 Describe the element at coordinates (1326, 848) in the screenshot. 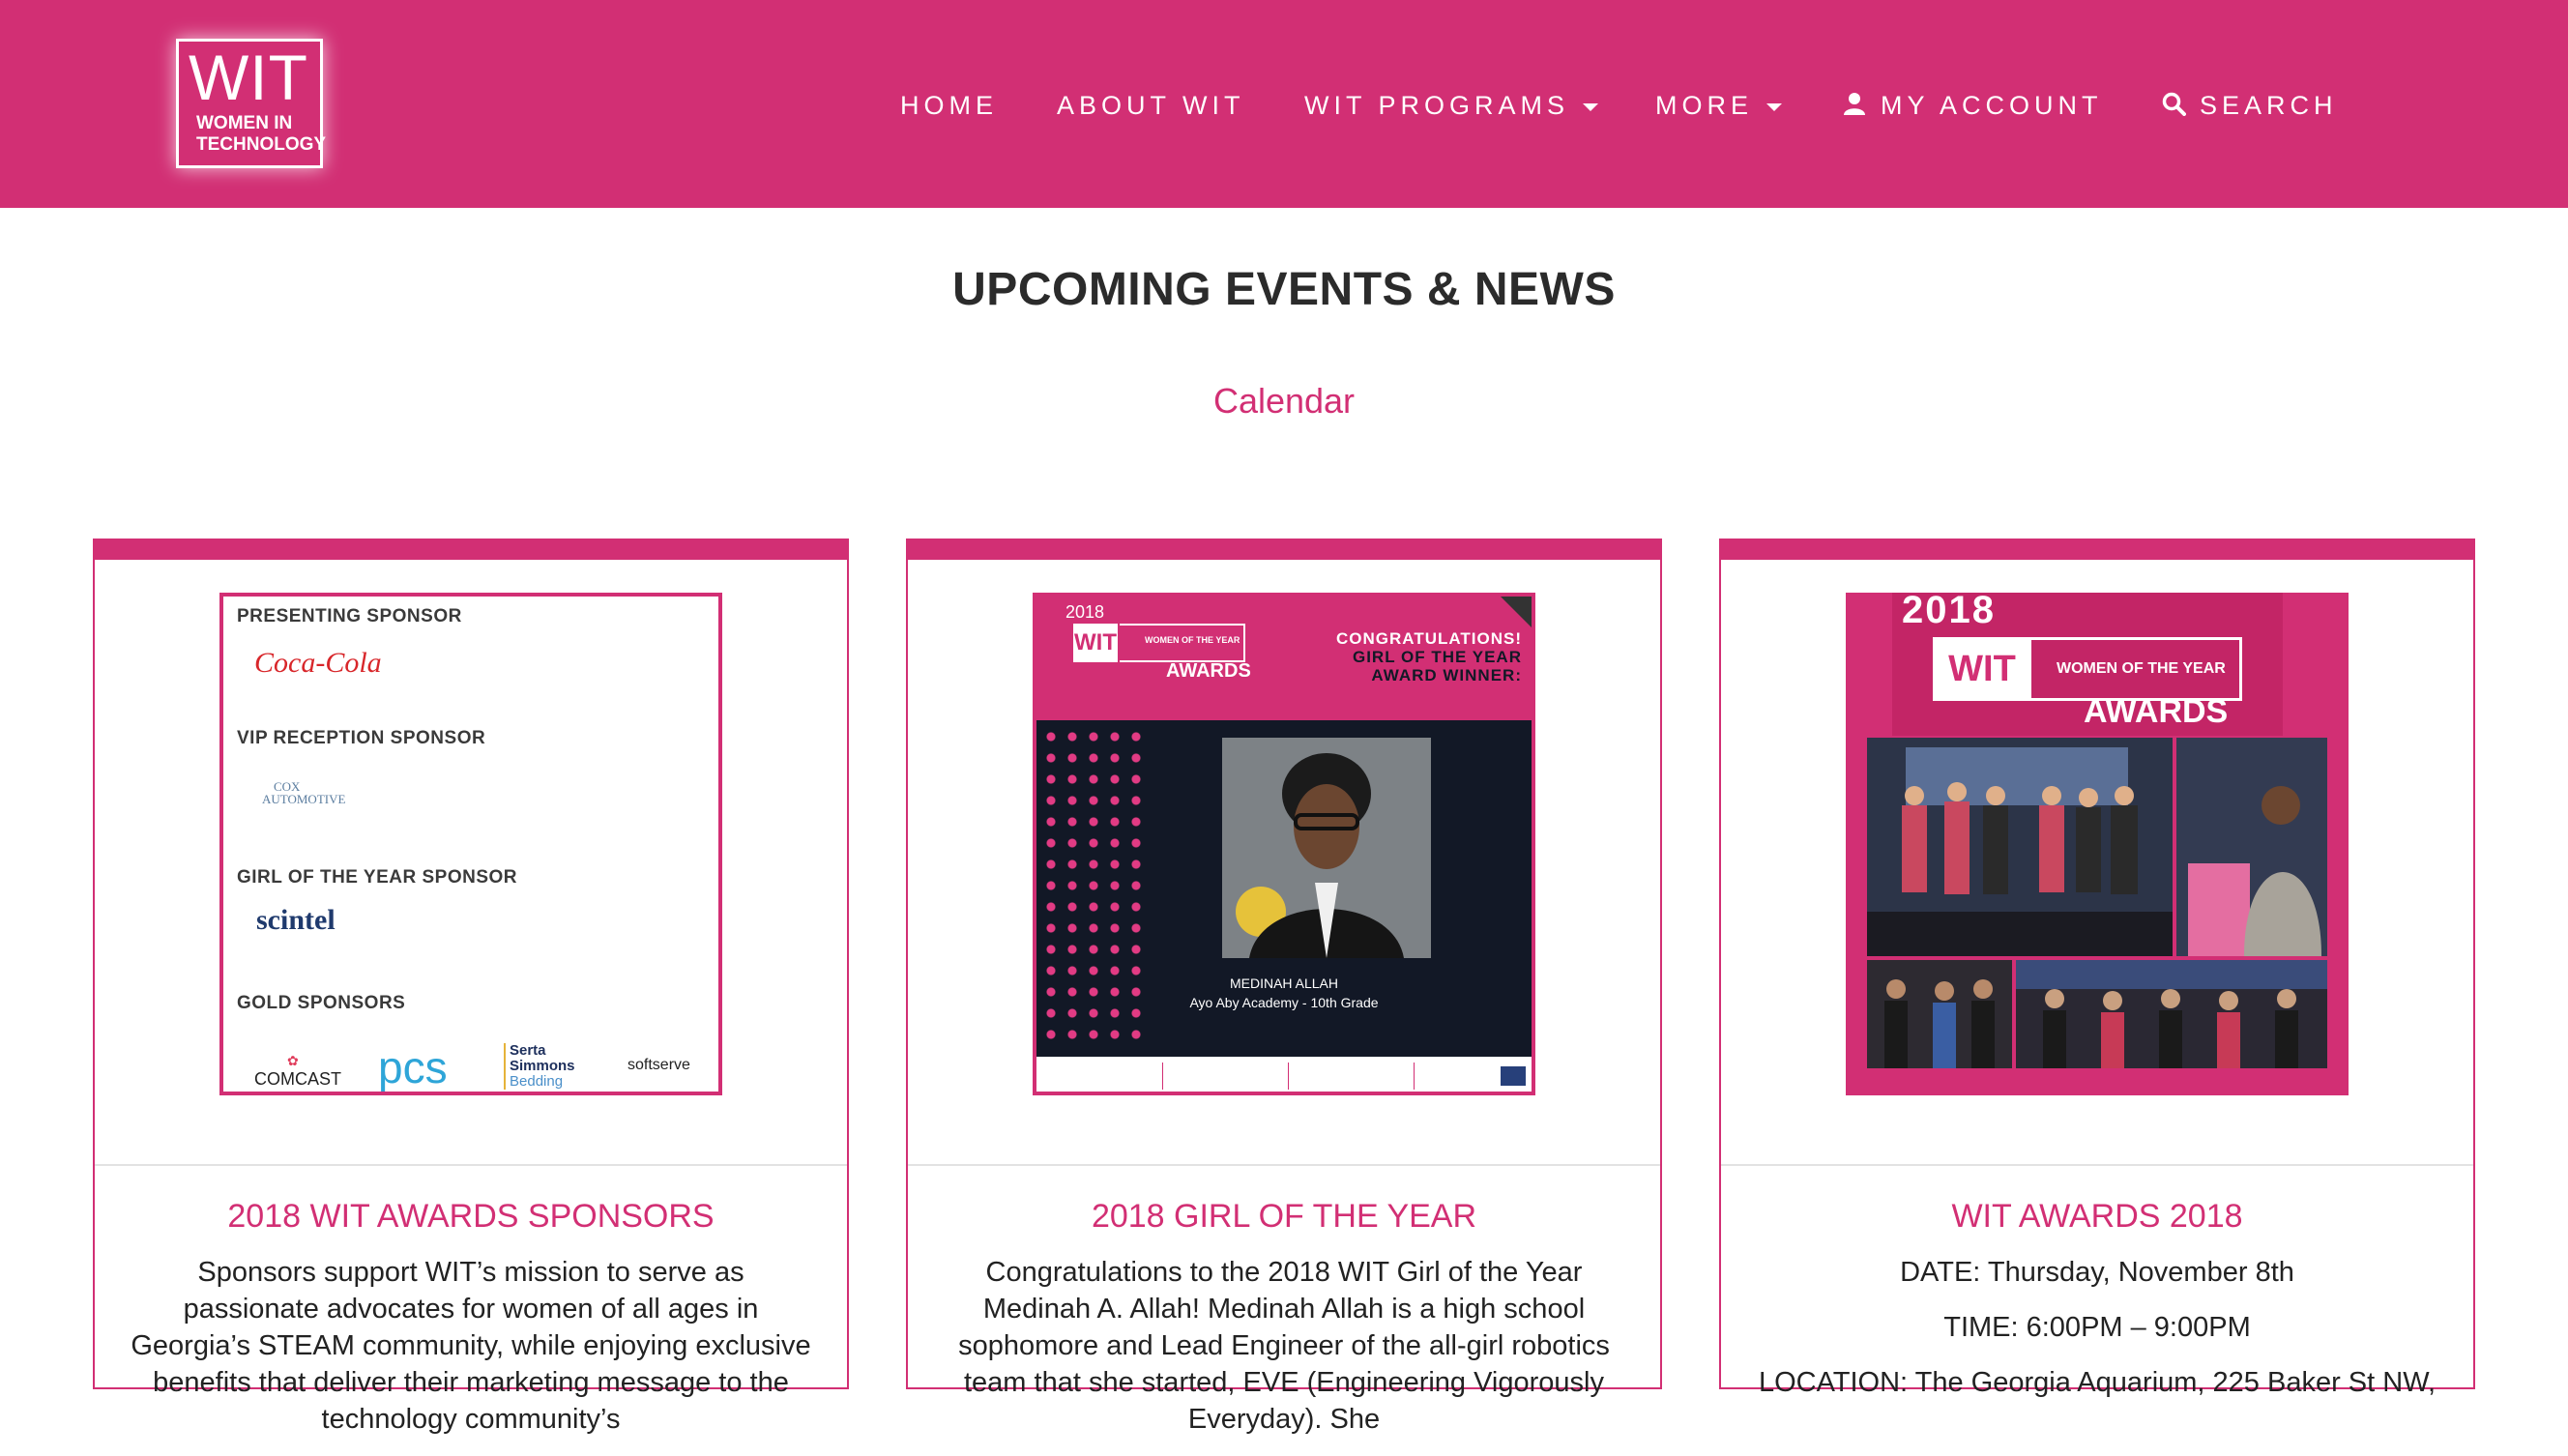

I see `winner-photo` at that location.